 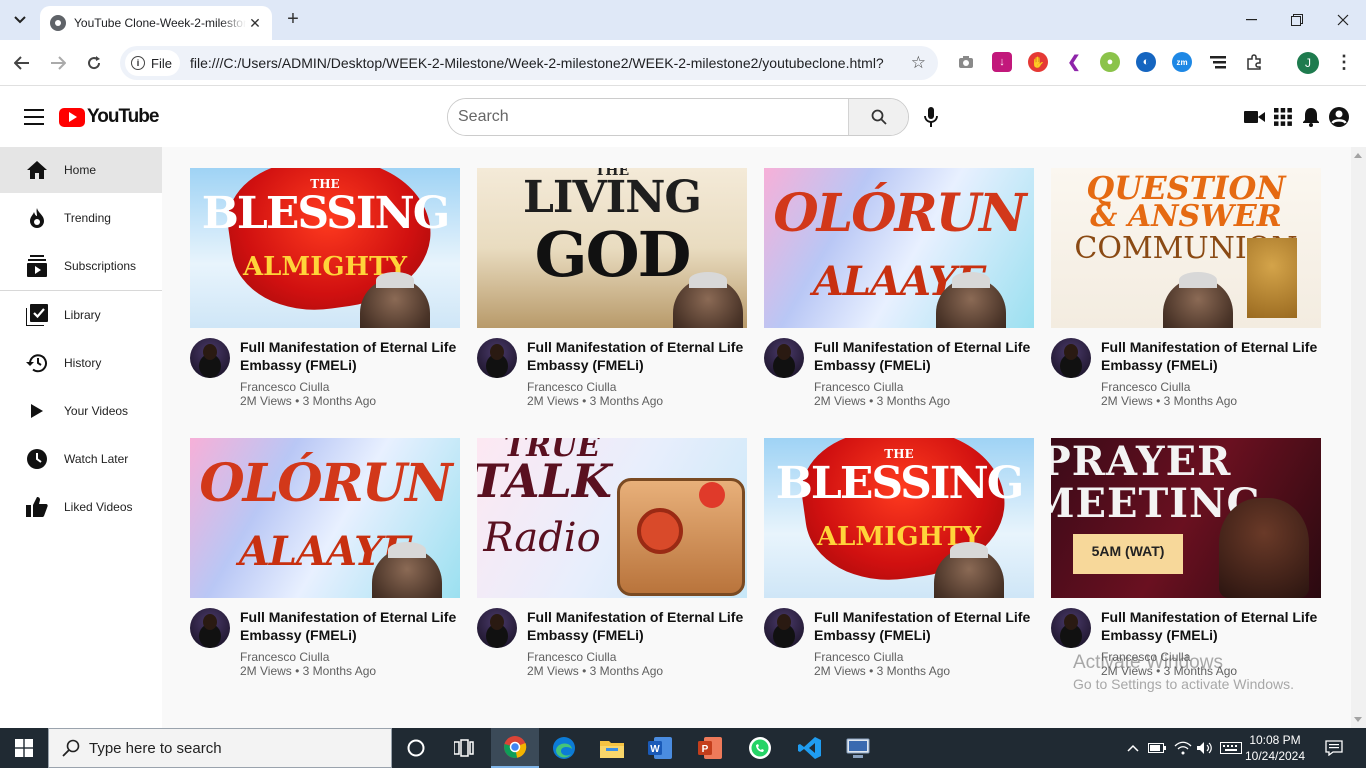 I want to click on show-hidden-icons-chevron-icon, so click(x=1133, y=748).